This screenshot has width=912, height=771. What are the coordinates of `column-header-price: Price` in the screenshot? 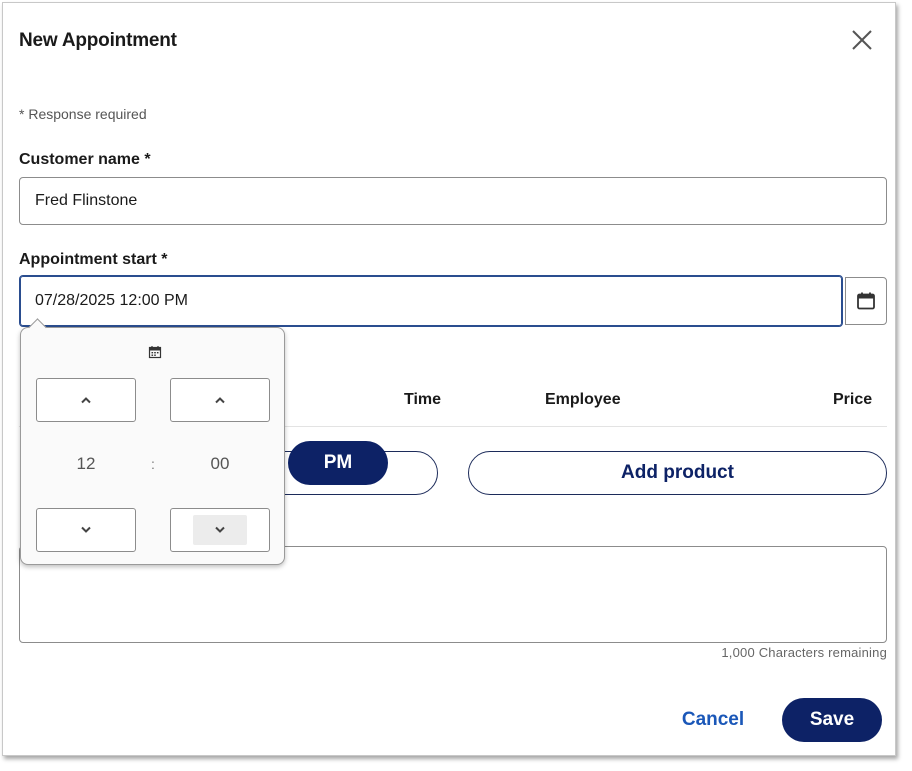 It's located at (853, 399).